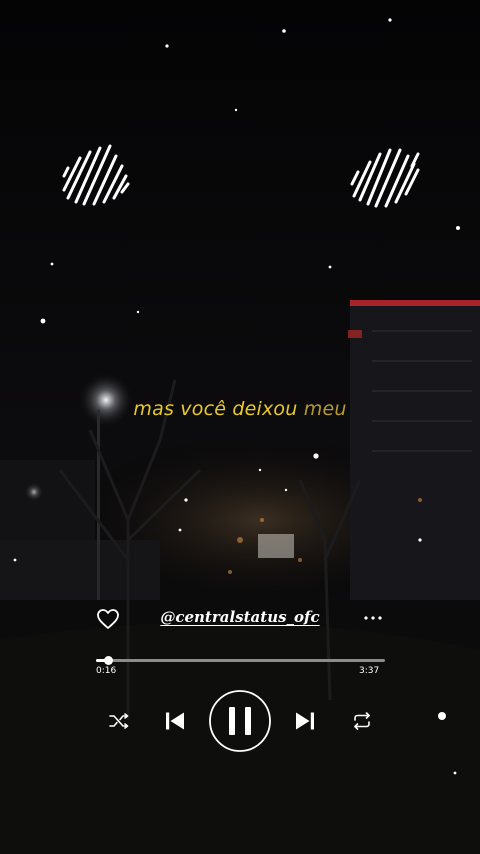 The image size is (480, 854). Describe the element at coordinates (215, 409) in the screenshot. I see `lyric-sung-words: mas você deixou` at that location.